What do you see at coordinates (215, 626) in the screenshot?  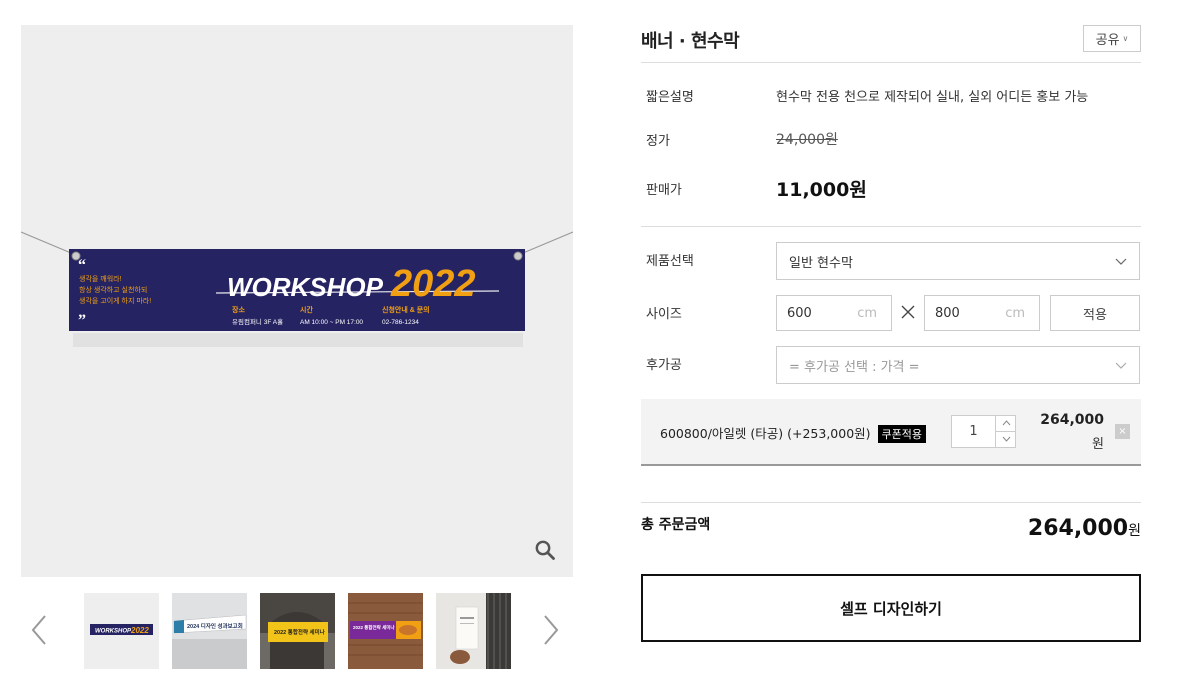 I see `svg-text: 2024 디자인 성과보고회` at bounding box center [215, 626].